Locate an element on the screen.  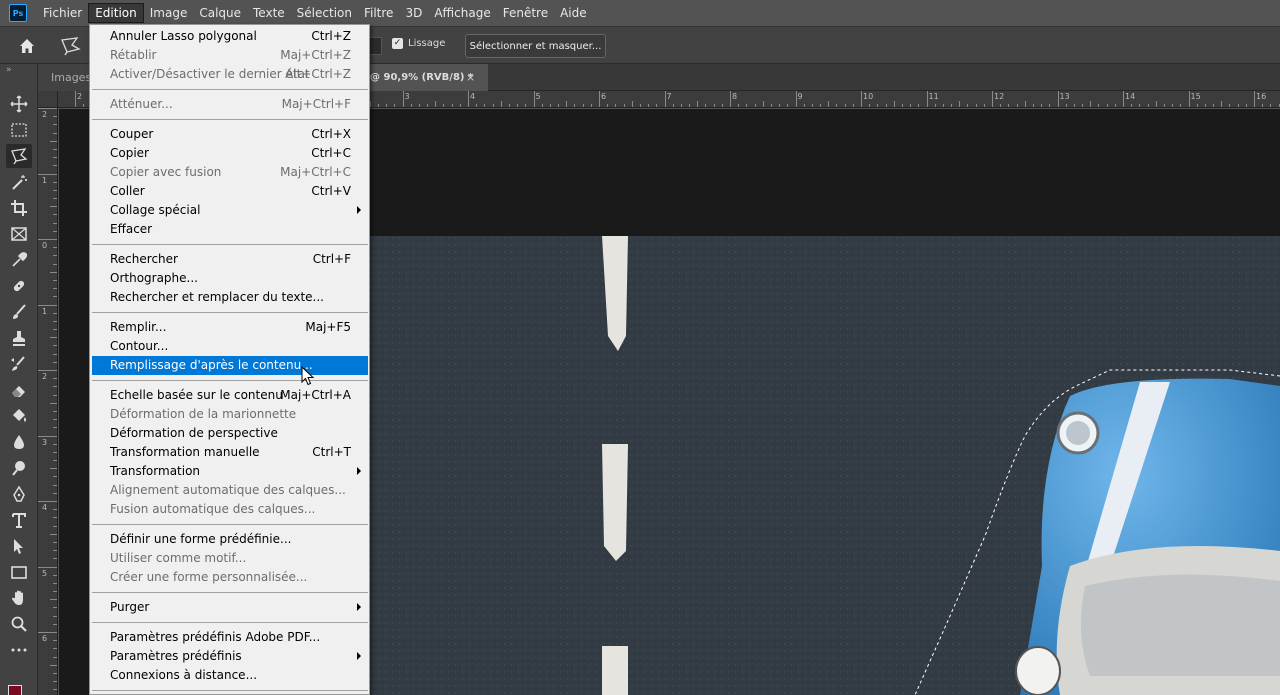
menu-affichage: Affichage is located at coordinates (462, 13).